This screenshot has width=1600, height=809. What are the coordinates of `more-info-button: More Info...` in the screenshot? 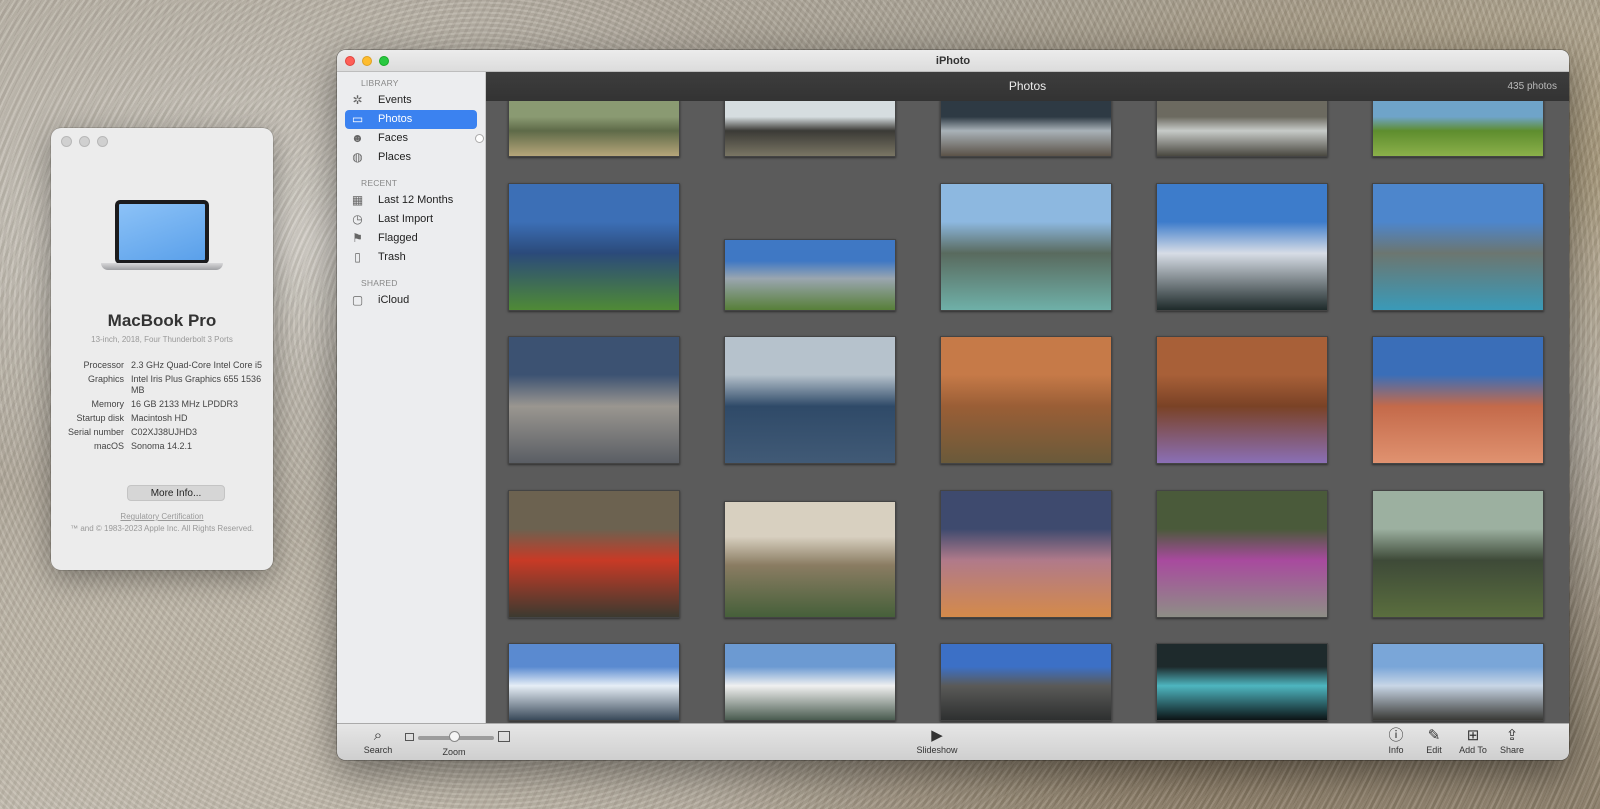 It's located at (176, 493).